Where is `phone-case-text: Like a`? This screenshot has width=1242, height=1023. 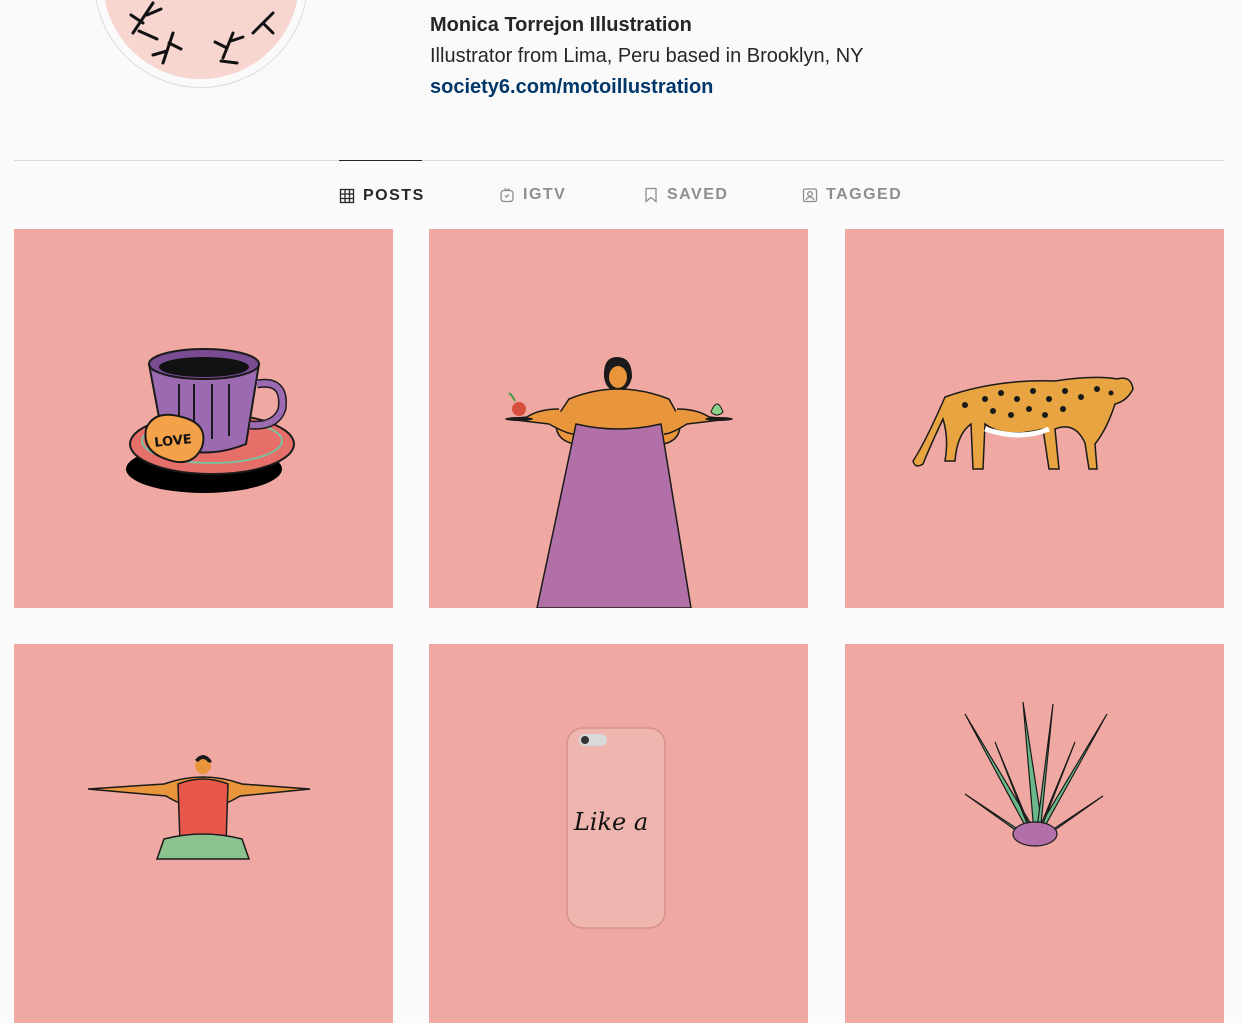 phone-case-text: Like a is located at coordinates (610, 822).